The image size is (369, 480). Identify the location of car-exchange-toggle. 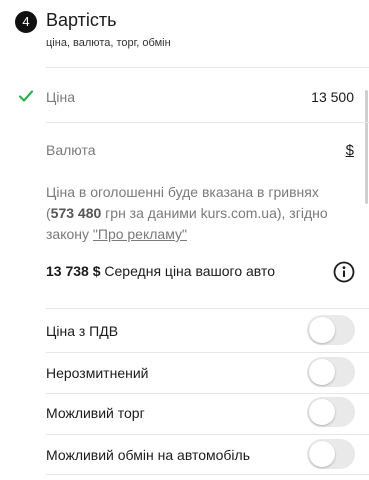
(331, 454).